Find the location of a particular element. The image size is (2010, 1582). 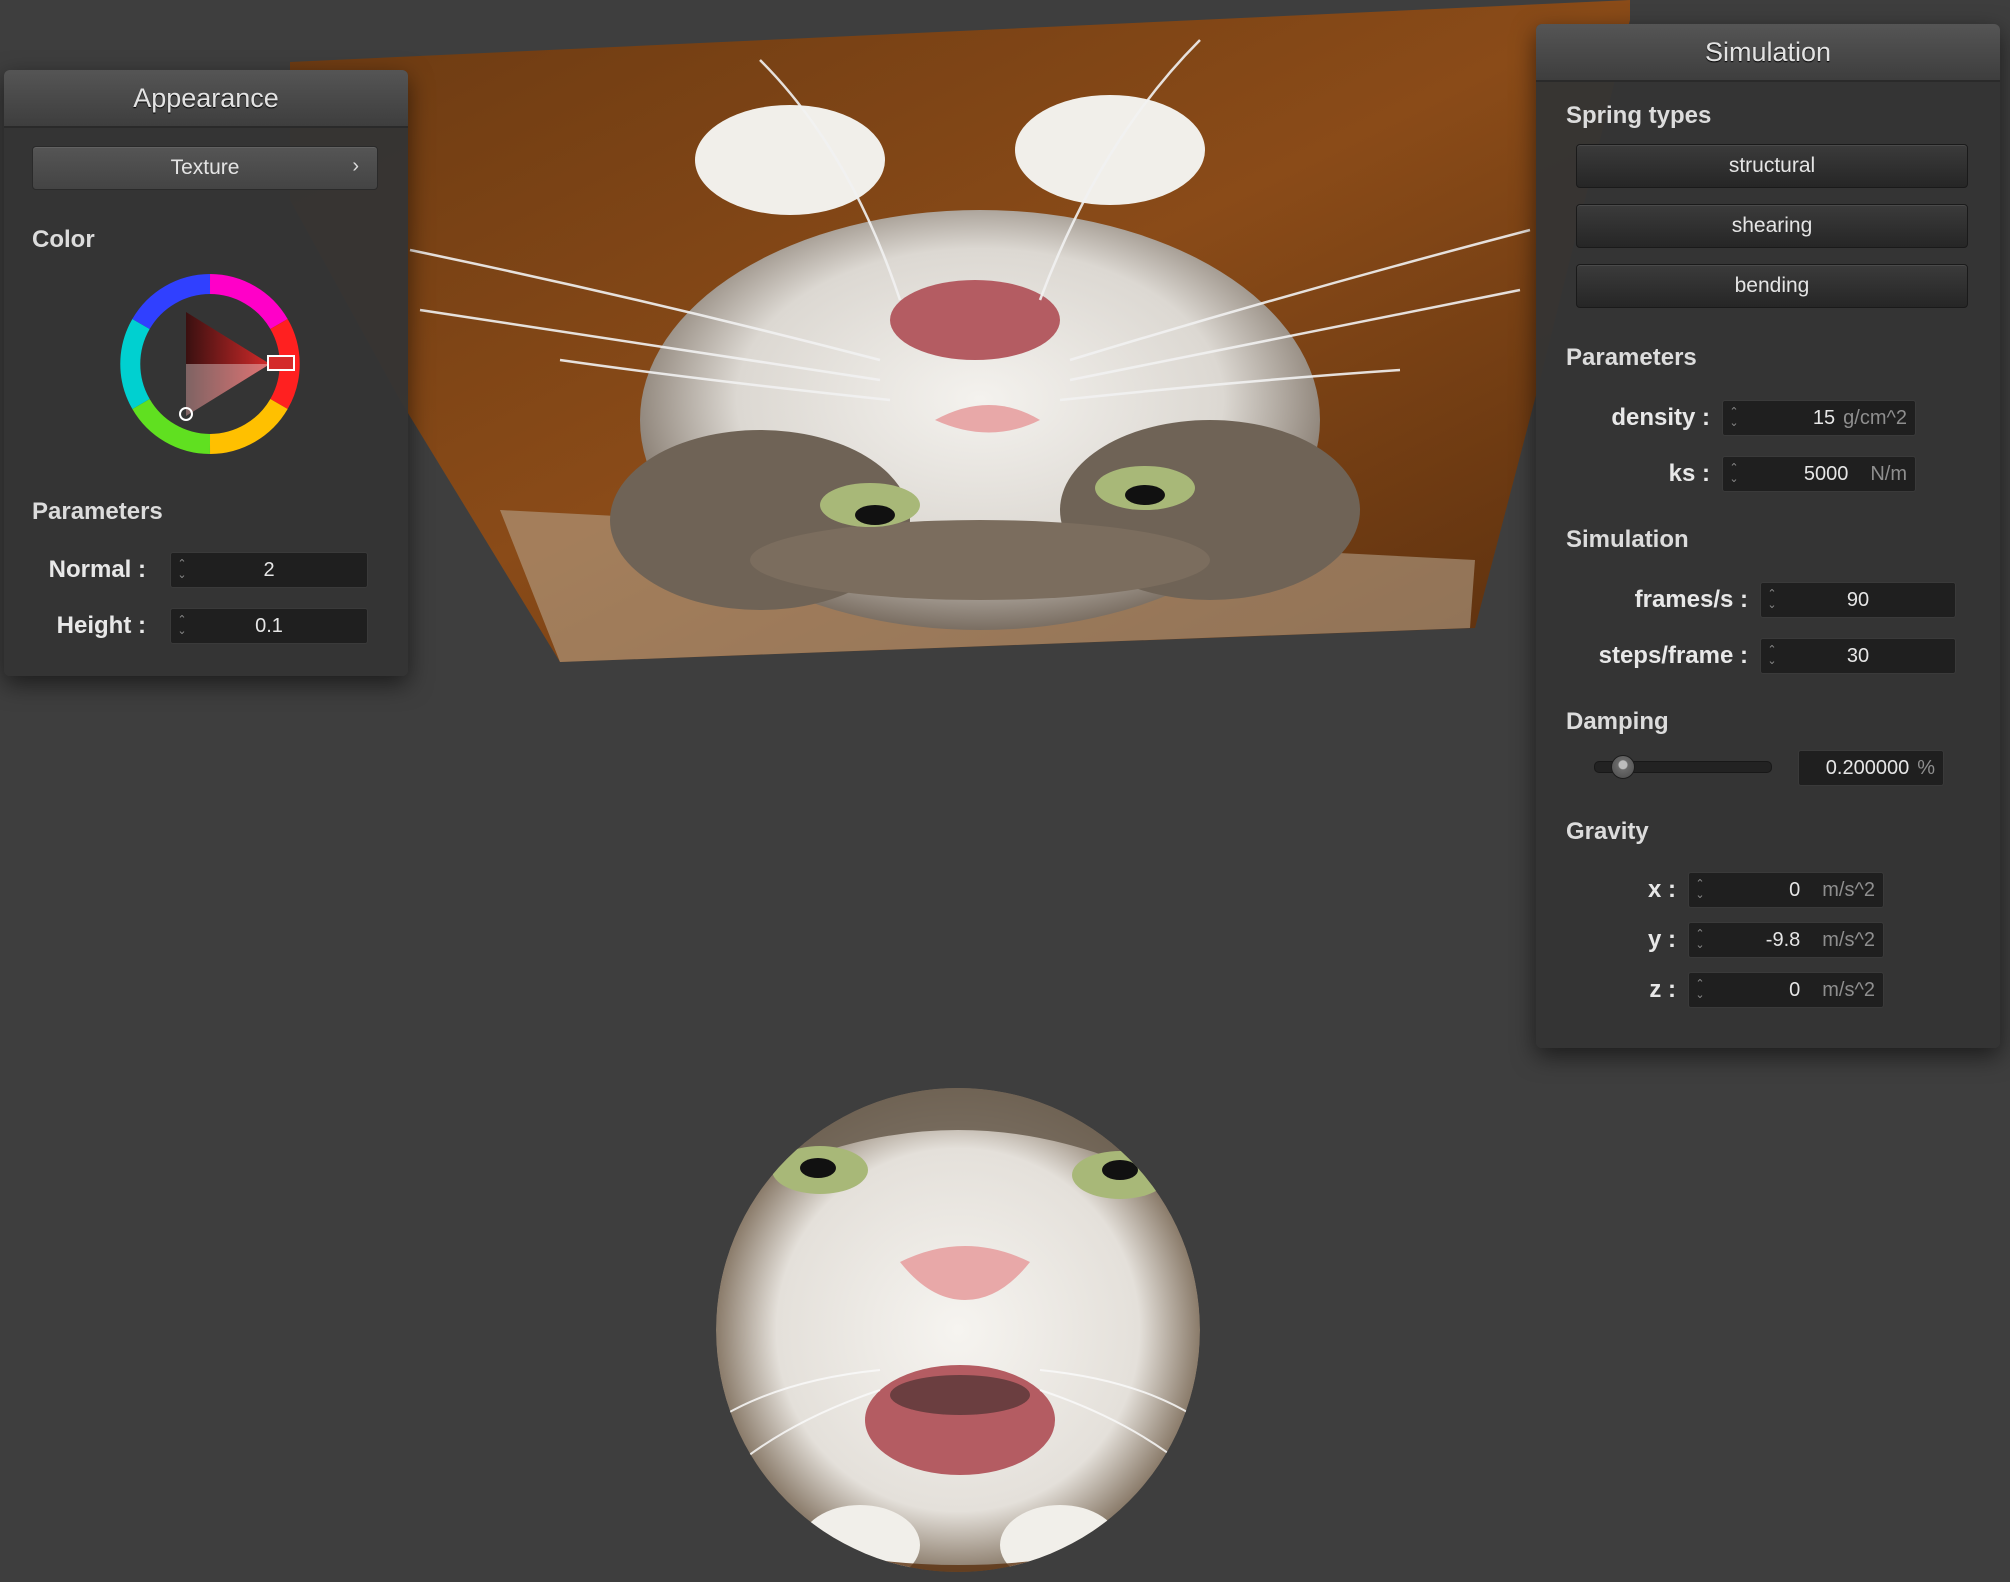

frames-per-second-value: 90 is located at coordinates (1858, 599).